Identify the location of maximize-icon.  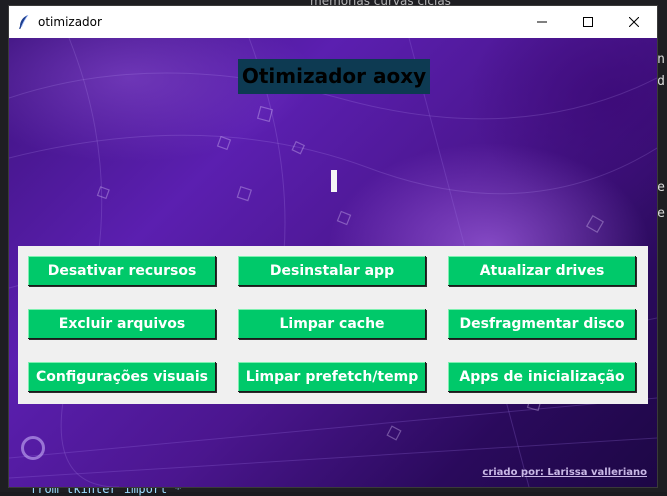
(588, 22).